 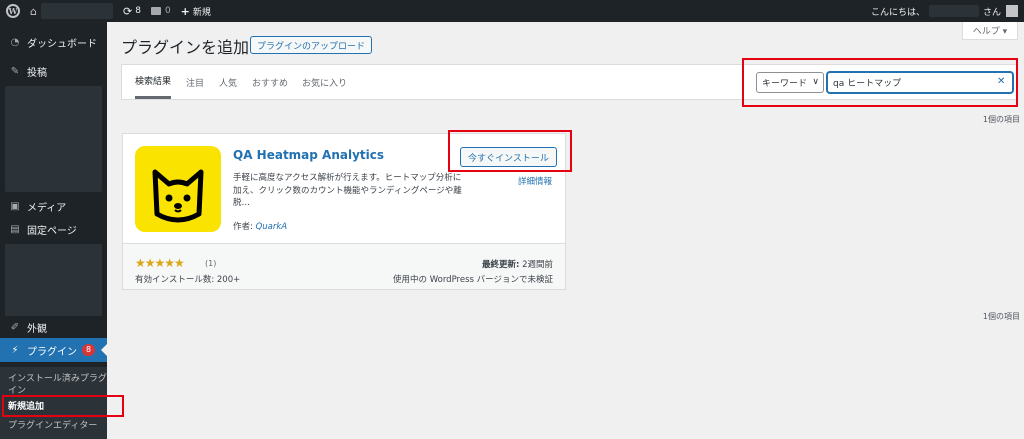 What do you see at coordinates (53, 71) in the screenshot?
I see `sidebar-item-posts: ✎ 投稿` at bounding box center [53, 71].